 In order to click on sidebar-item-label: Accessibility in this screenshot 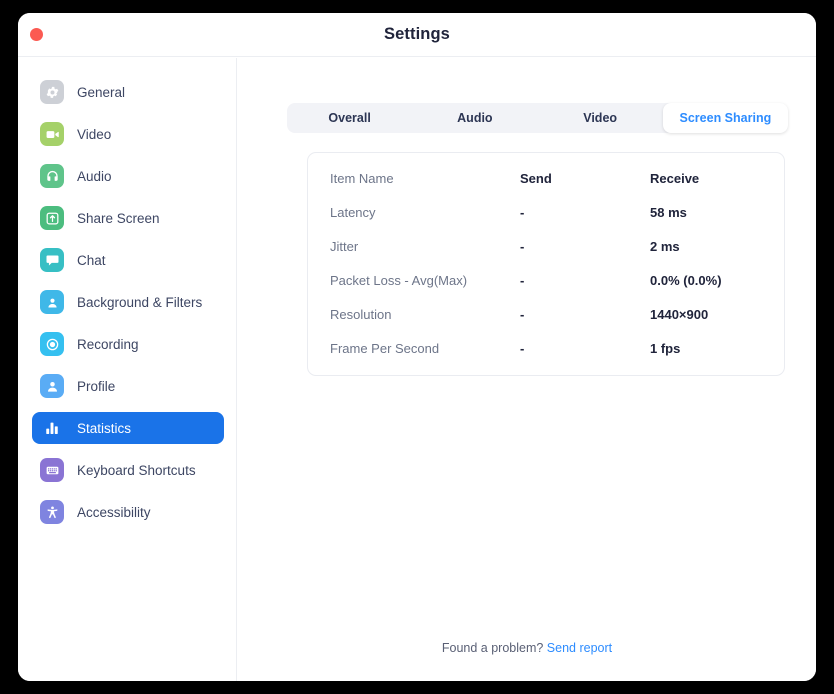, I will do `click(114, 512)`.